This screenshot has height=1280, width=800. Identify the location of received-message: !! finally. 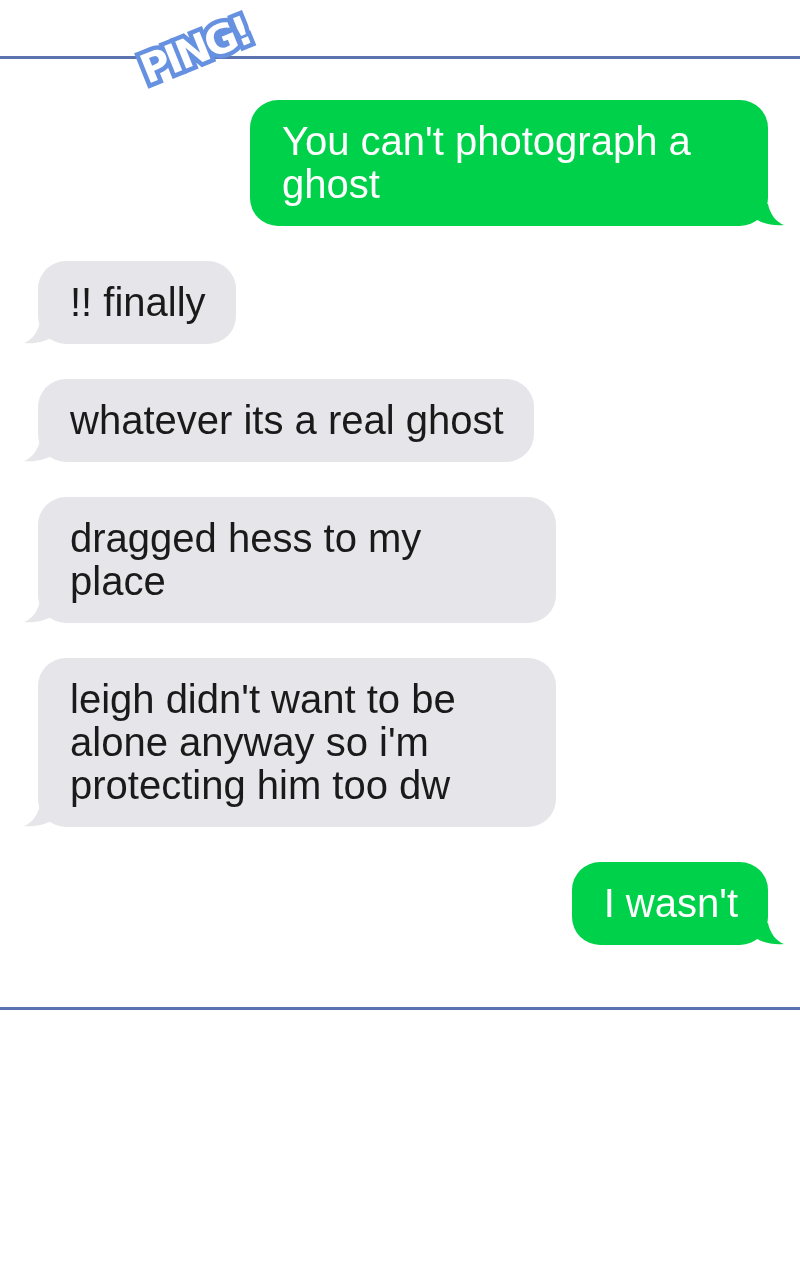
(137, 302).